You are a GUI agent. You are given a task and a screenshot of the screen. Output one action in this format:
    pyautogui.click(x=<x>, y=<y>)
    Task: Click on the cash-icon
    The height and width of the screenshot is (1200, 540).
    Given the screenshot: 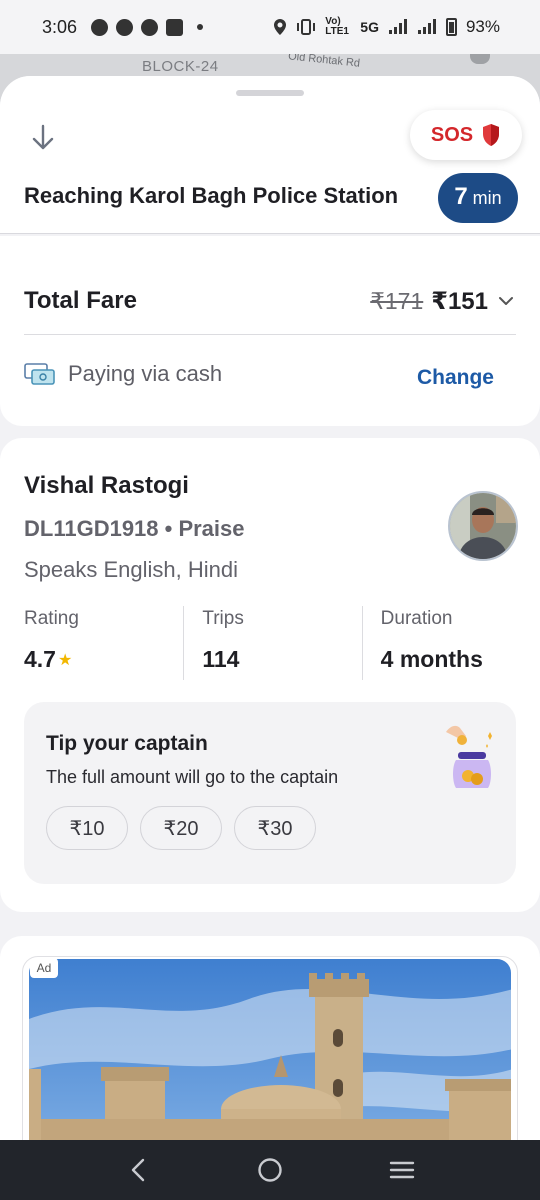 What is the action you would take?
    pyautogui.click(x=39, y=374)
    